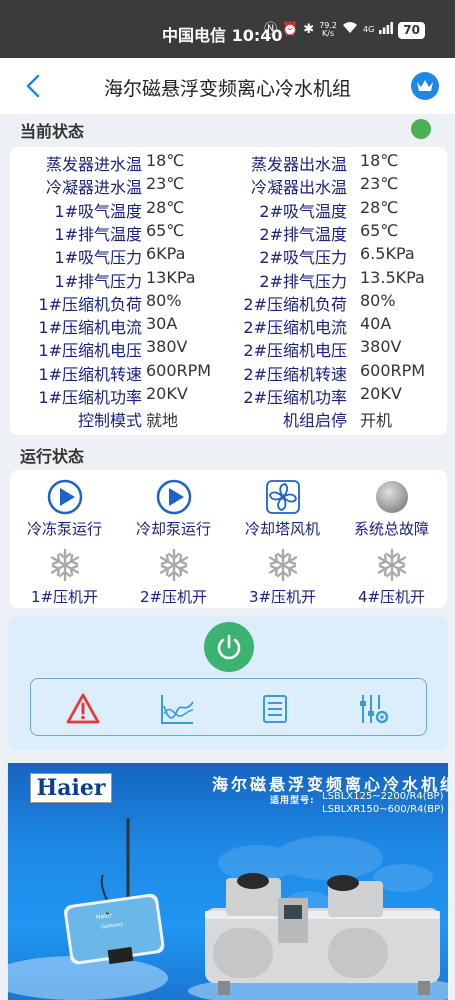 This screenshot has width=455, height=1000. What do you see at coordinates (295, 328) in the screenshot?
I see `param-label: 2#压缩机电流` at bounding box center [295, 328].